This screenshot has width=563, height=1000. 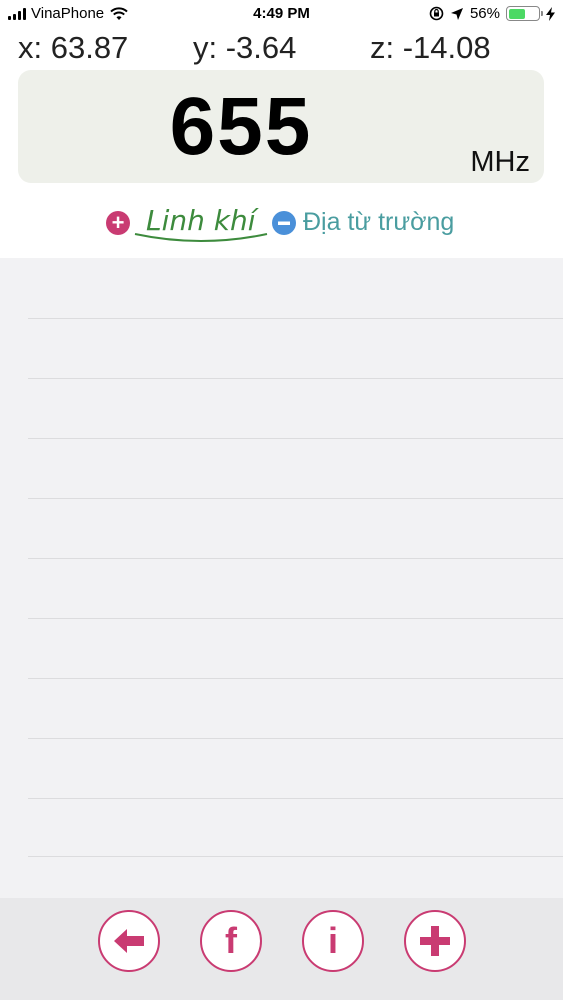 What do you see at coordinates (281, 15) in the screenshot?
I see `status-bar: VinaPhone 4:49 PM 56%` at bounding box center [281, 15].